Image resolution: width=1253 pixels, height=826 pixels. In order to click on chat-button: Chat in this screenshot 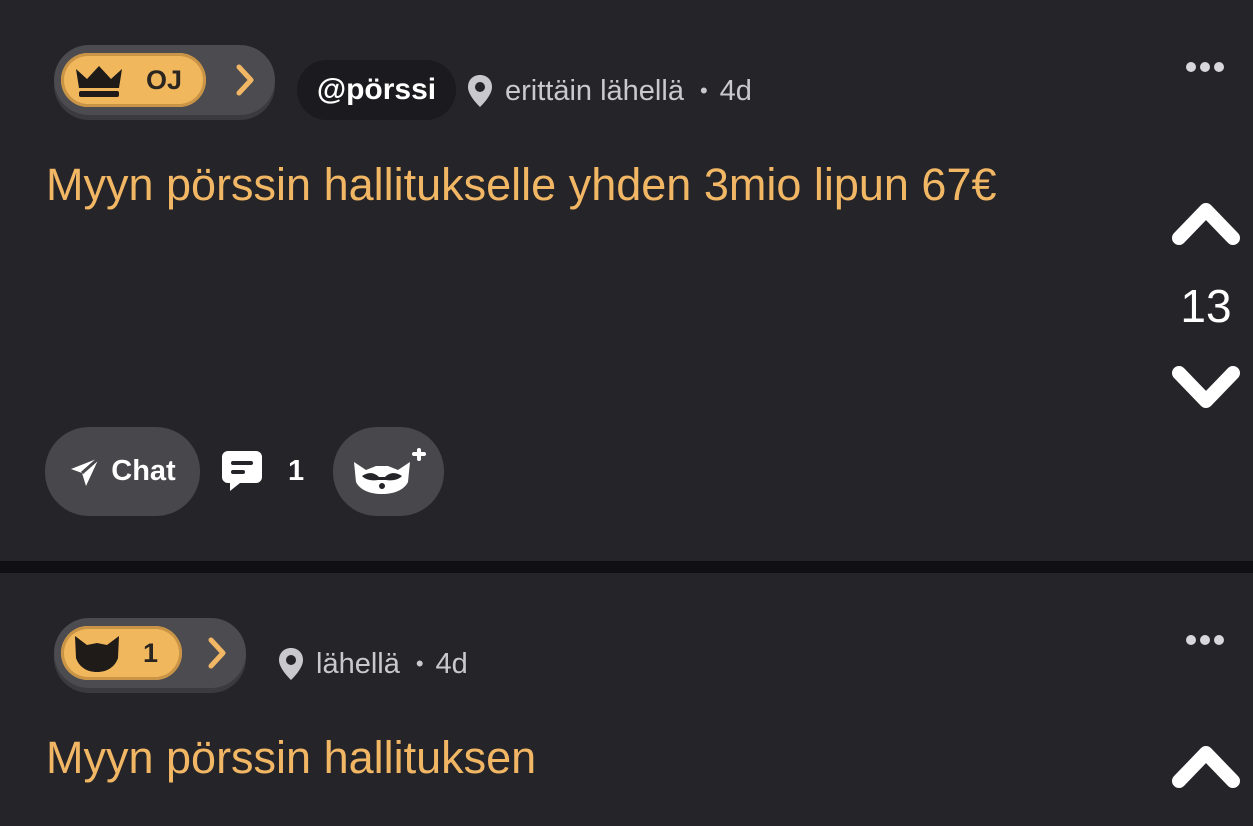, I will do `click(122, 471)`.